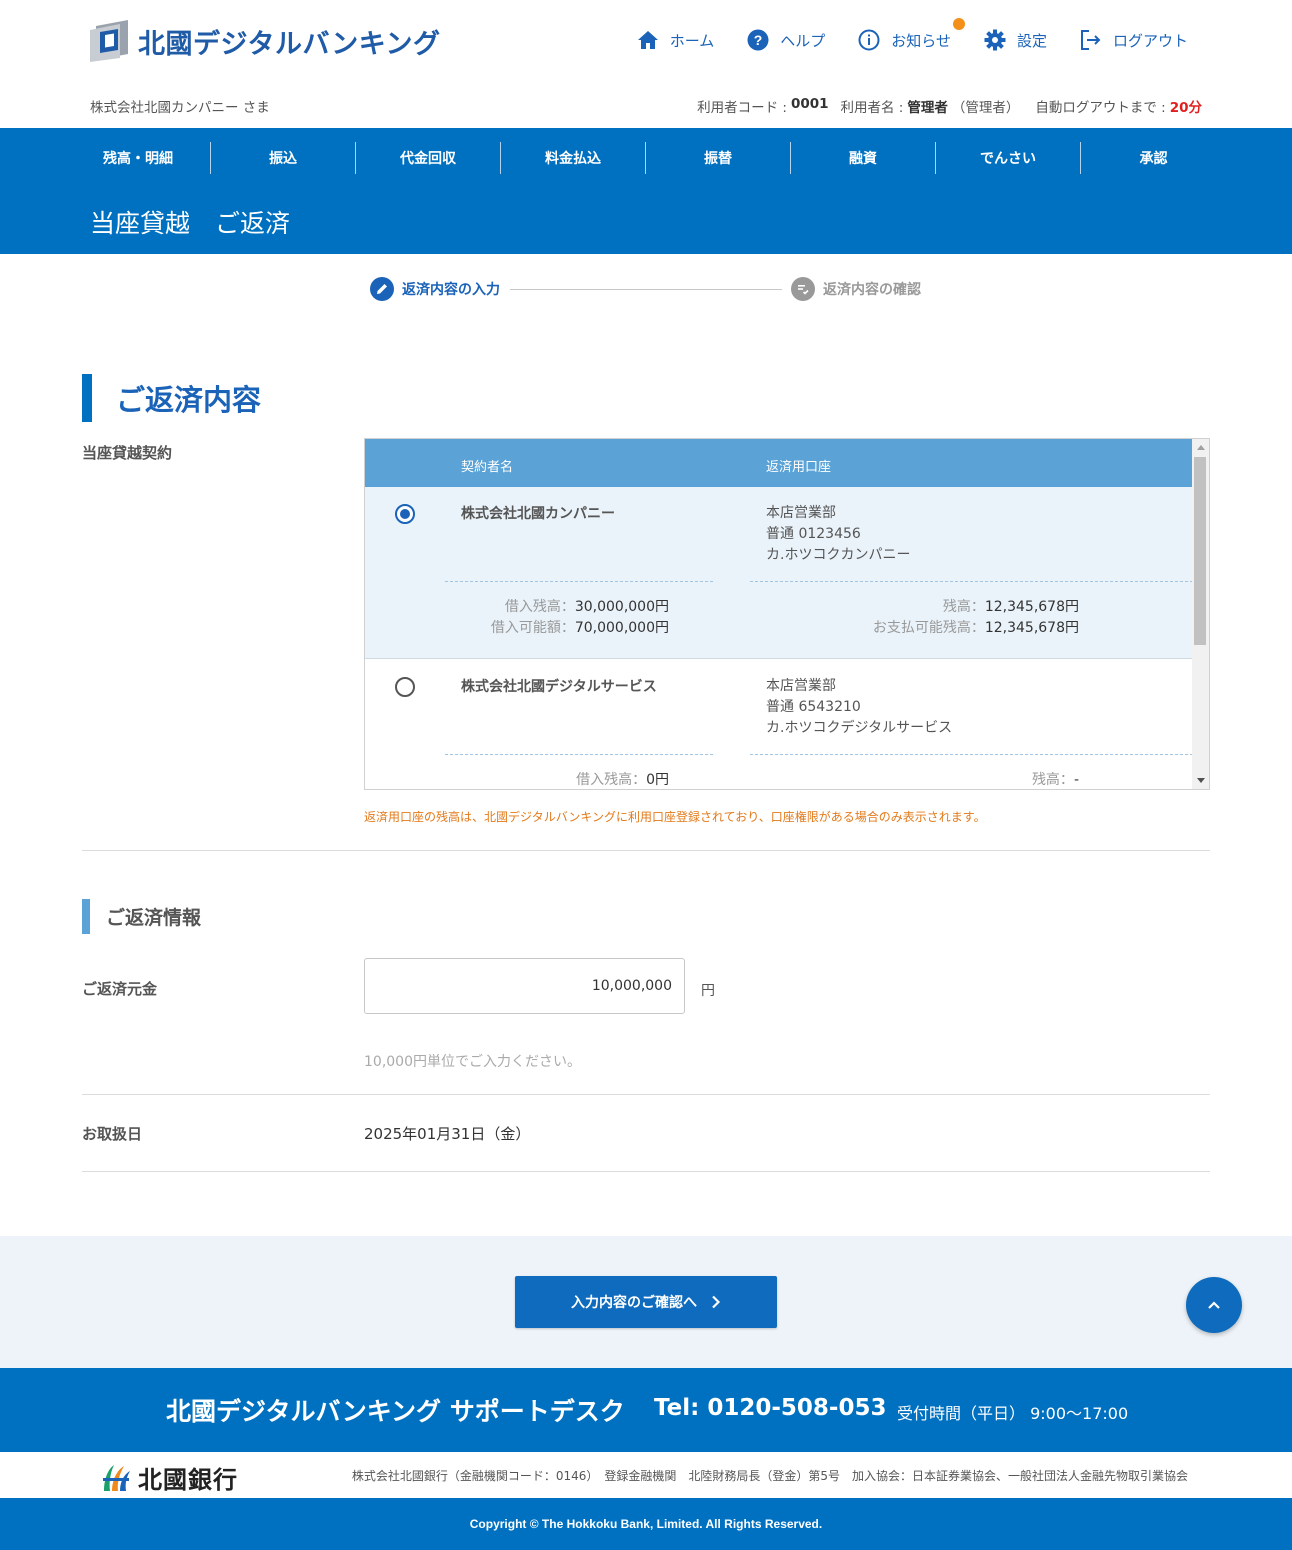 The image size is (1292, 1550). I want to click on user-role: （管理者）, so click(985, 108).